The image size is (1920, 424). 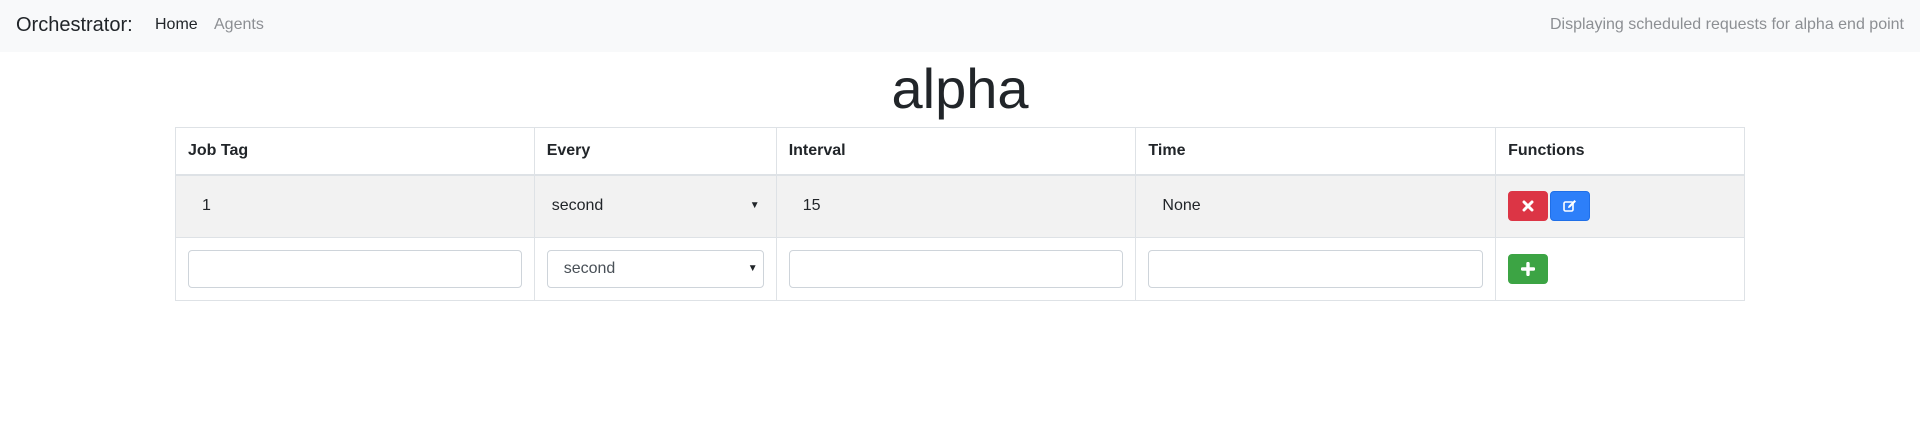 What do you see at coordinates (1620, 151) in the screenshot?
I see `header-functions: Functions` at bounding box center [1620, 151].